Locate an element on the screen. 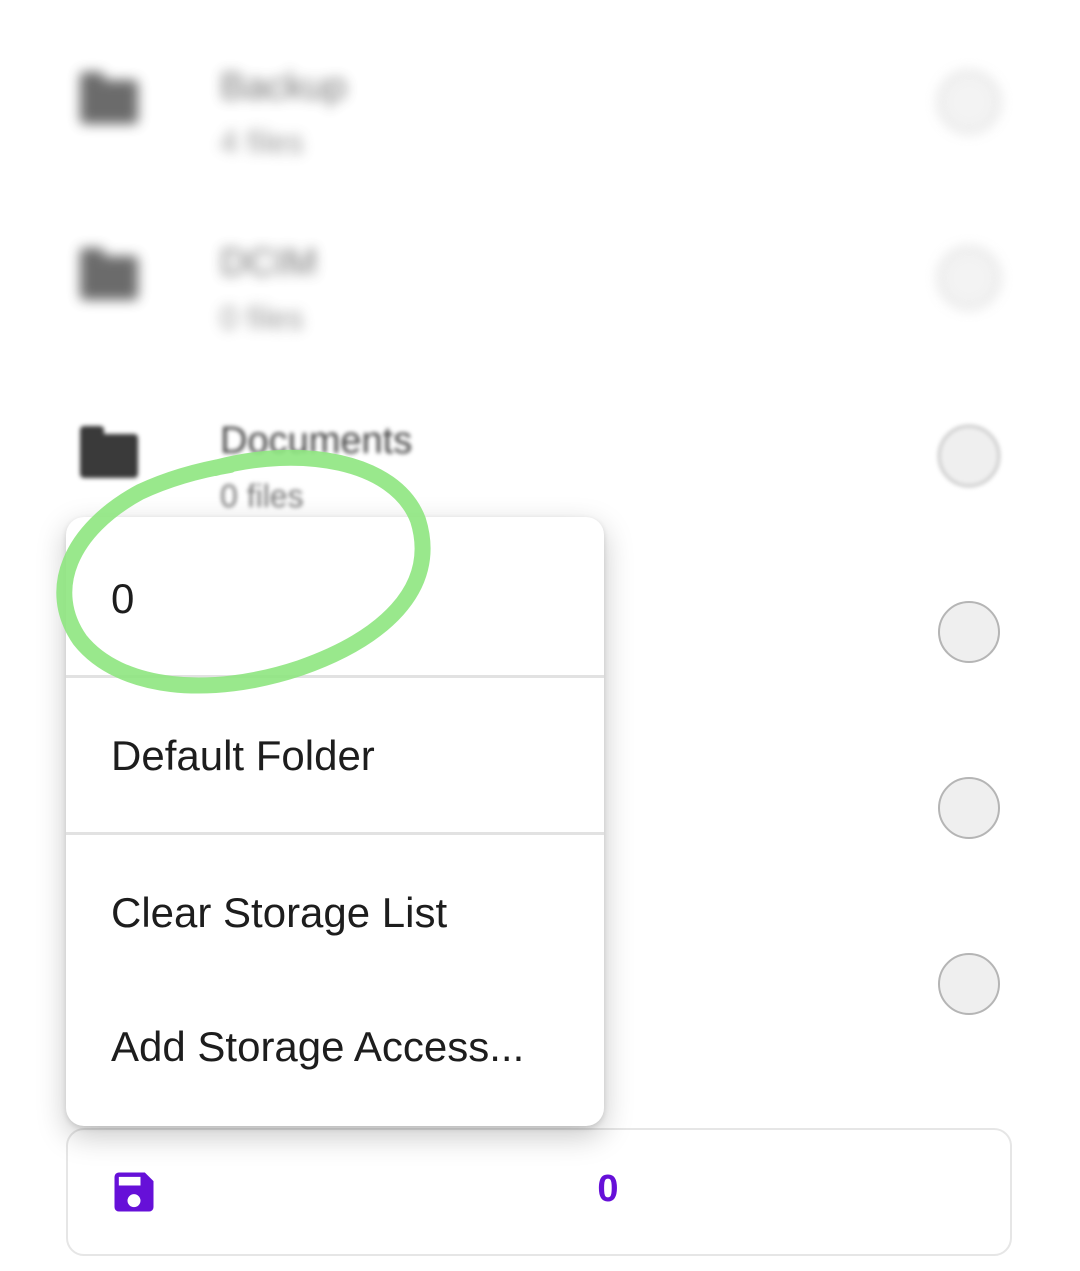 The width and height of the screenshot is (1080, 1271). folder-name: Backup is located at coordinates (283, 87).